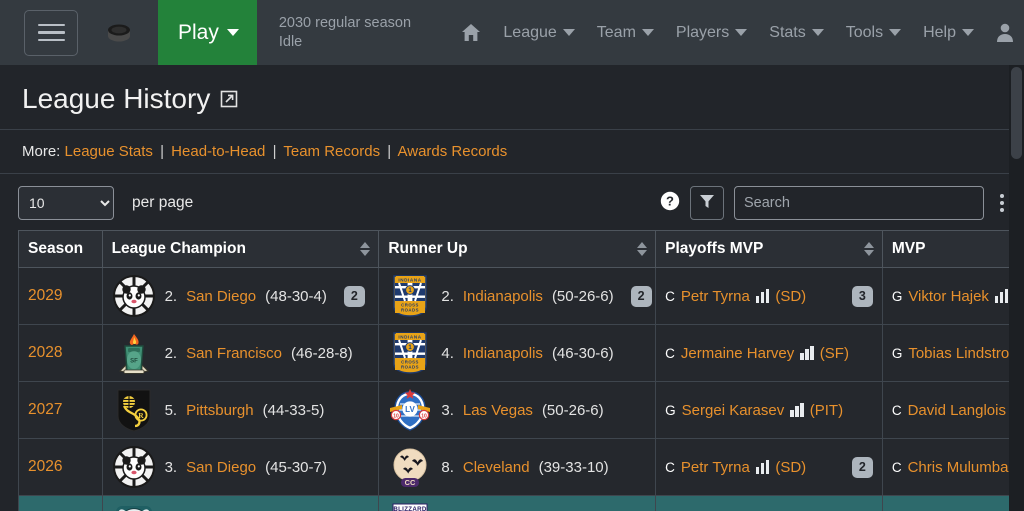 The image size is (1024, 511). What do you see at coordinates (66, 203) in the screenshot?
I see `per-page-select: 102550100` at bounding box center [66, 203].